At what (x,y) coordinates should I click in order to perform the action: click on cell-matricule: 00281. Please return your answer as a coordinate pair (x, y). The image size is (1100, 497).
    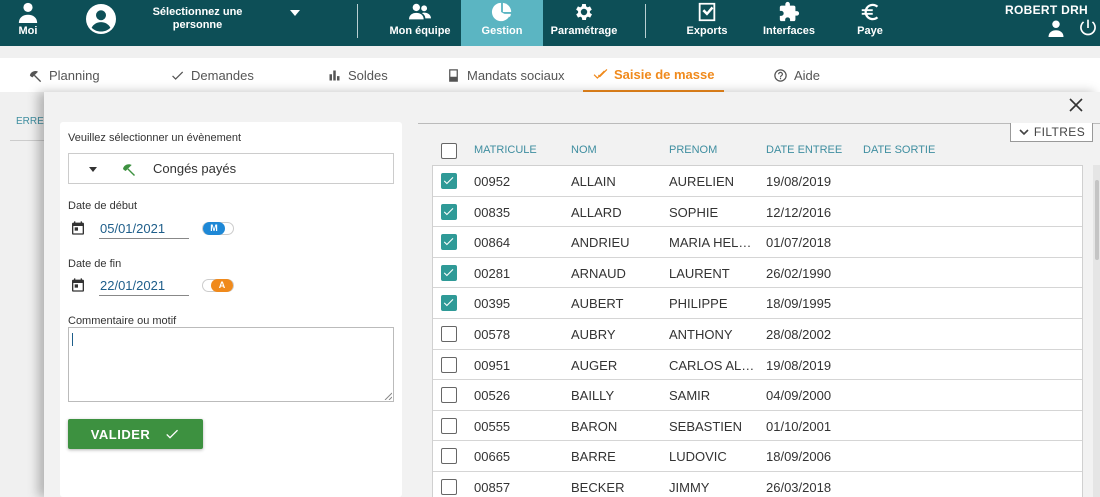
    Looking at the image, I should click on (492, 273).